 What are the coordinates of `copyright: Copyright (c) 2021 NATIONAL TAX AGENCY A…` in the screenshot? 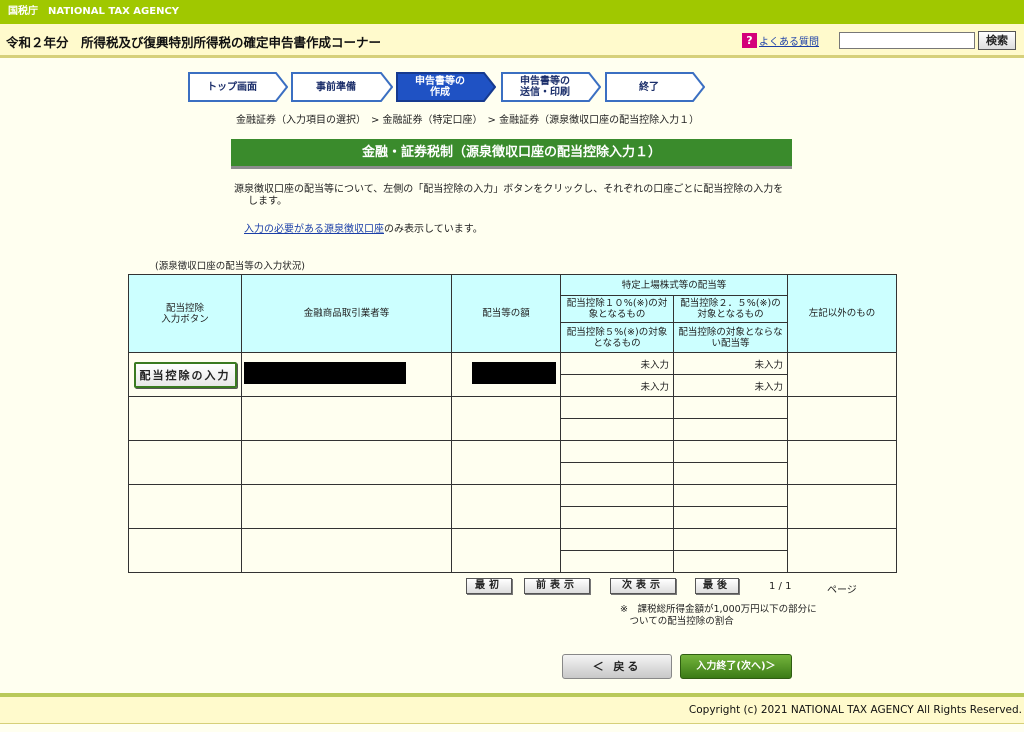 It's located at (855, 710).